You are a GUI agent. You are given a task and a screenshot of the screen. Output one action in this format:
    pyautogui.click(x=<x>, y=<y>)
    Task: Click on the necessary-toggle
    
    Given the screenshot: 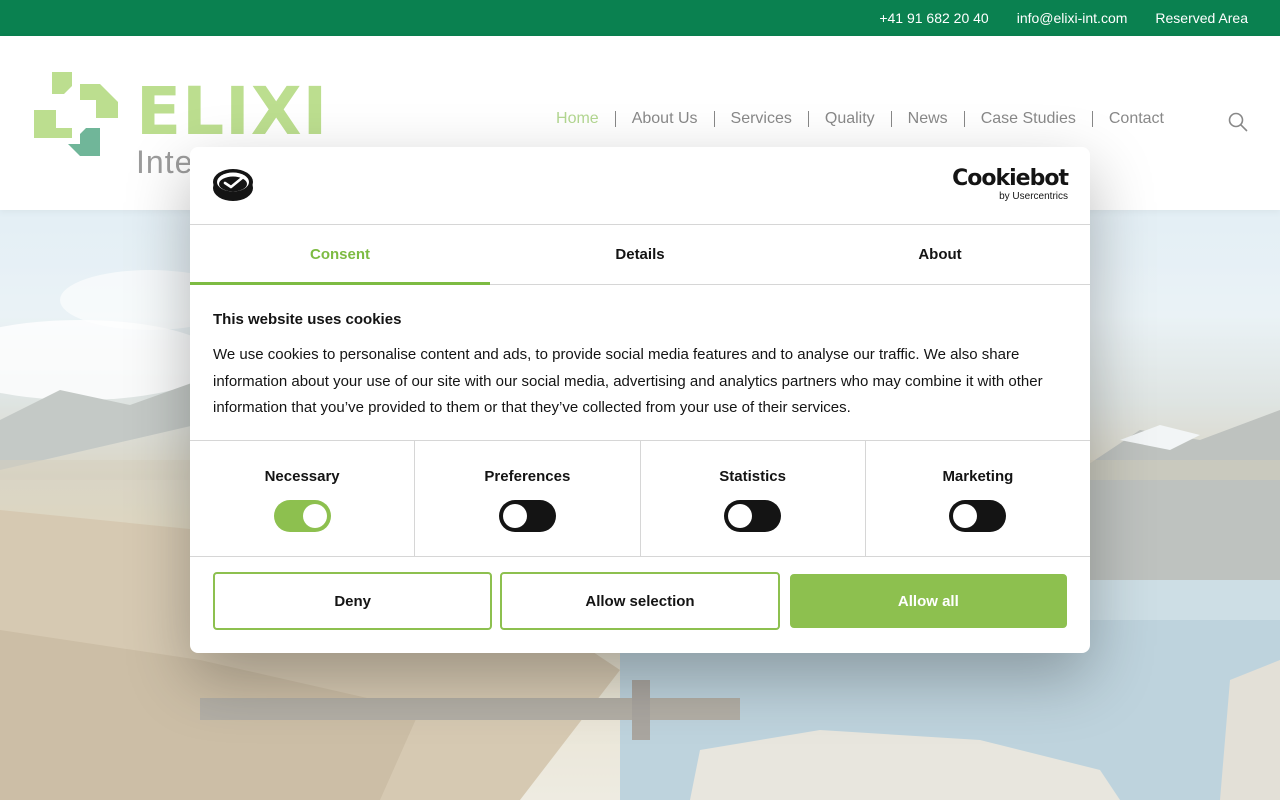 What is the action you would take?
    pyautogui.click(x=302, y=516)
    